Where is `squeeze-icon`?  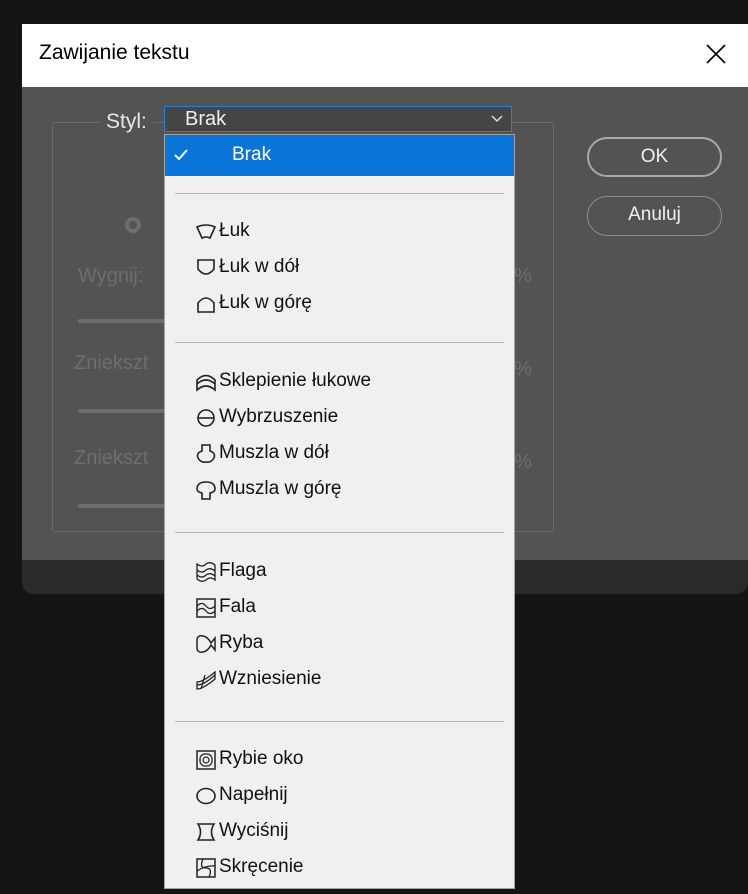
squeeze-icon is located at coordinates (206, 832).